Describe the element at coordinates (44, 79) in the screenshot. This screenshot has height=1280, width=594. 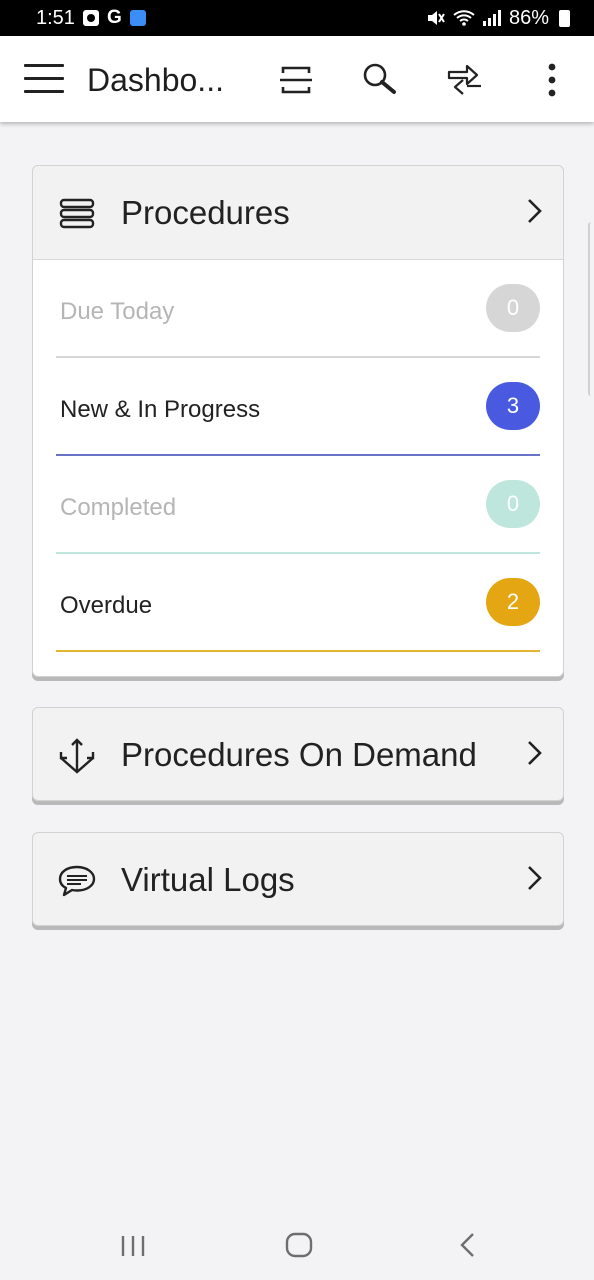
I see `menu-button` at that location.